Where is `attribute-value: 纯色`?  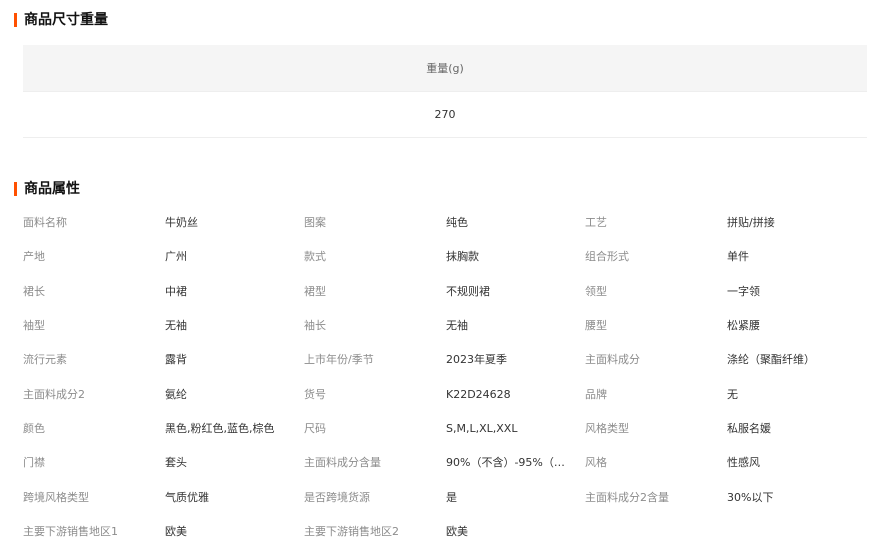 attribute-value: 纯色 is located at coordinates (457, 222).